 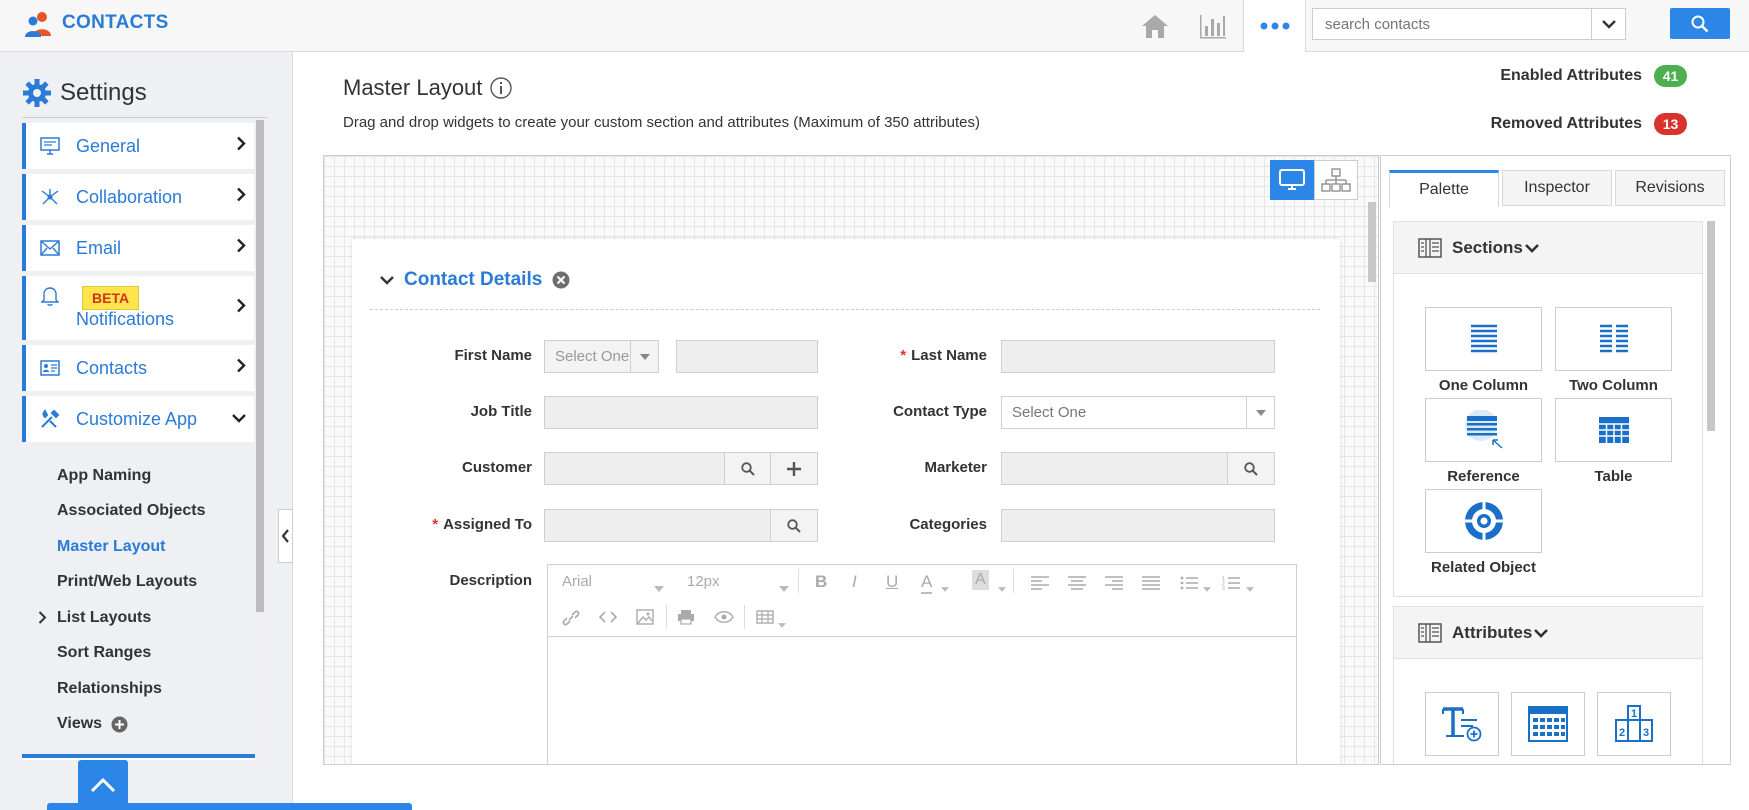 I want to click on one-column-widget, so click(x=1483, y=339).